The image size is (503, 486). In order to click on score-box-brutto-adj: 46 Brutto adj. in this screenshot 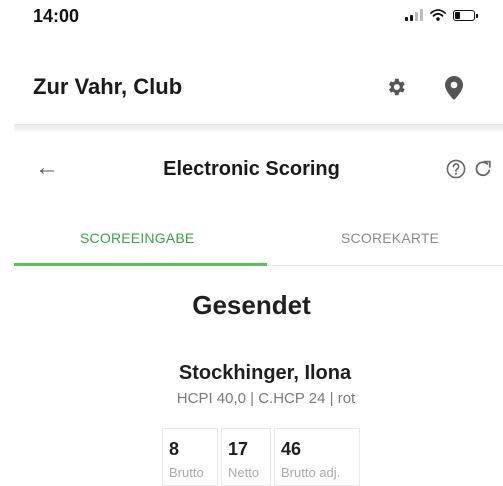, I will do `click(317, 457)`.